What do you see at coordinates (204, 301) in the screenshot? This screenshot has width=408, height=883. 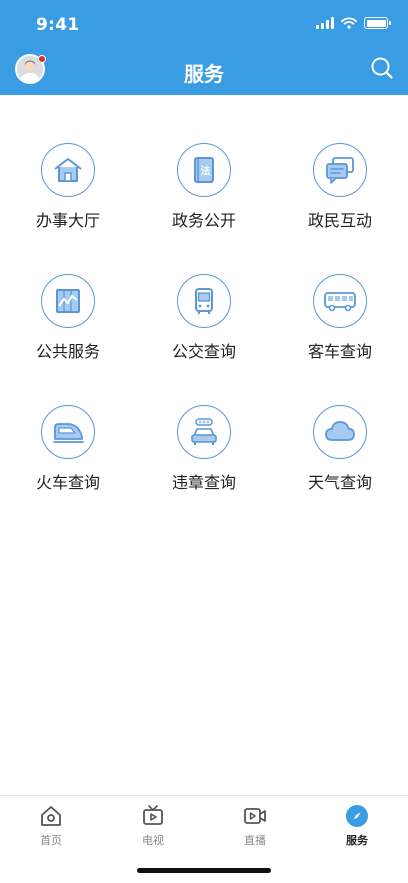 I see `bus-front-icon` at bounding box center [204, 301].